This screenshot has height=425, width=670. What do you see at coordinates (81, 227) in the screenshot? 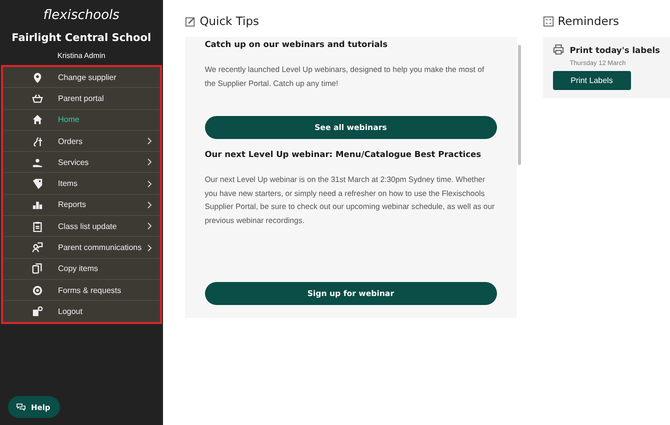
I see `menu-item: Class list update` at bounding box center [81, 227].